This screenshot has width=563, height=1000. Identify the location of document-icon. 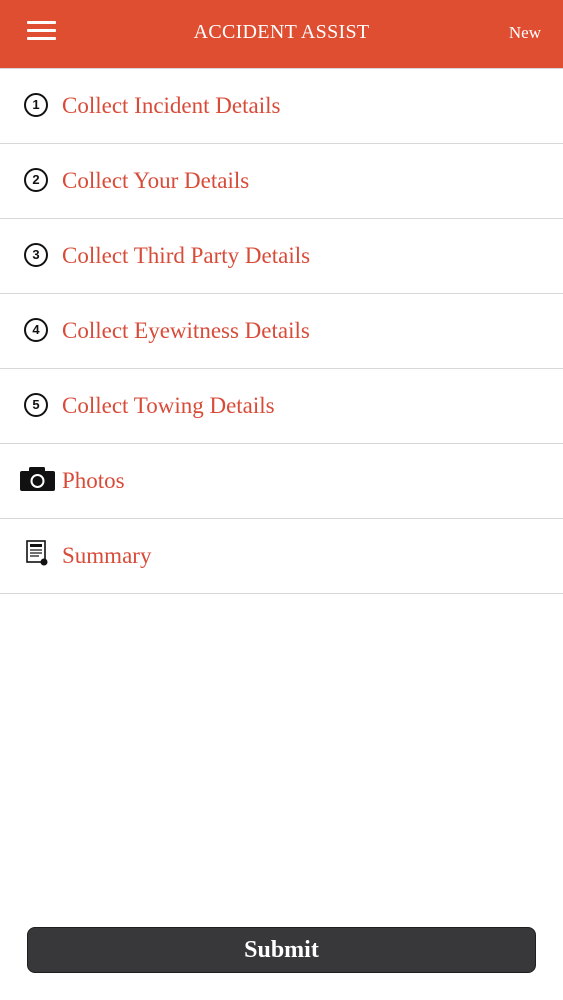
(38, 554).